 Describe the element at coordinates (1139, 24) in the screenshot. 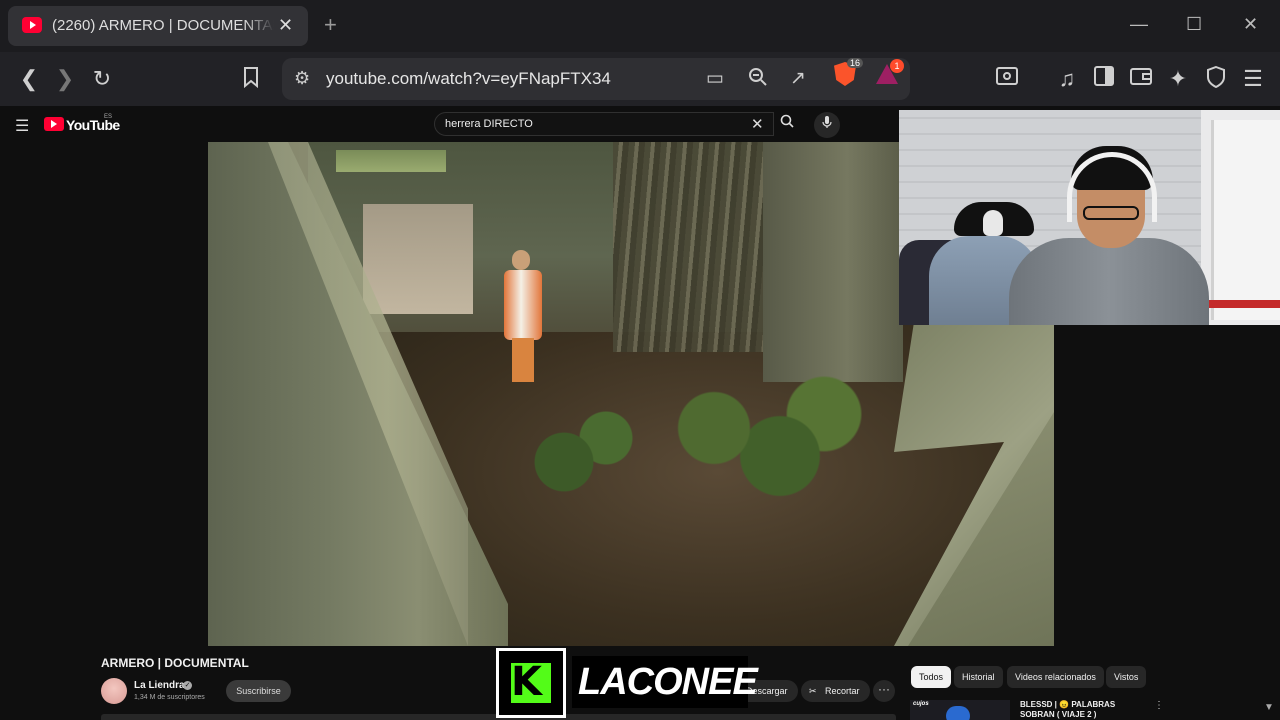

I see `minimize-window-button: —` at that location.